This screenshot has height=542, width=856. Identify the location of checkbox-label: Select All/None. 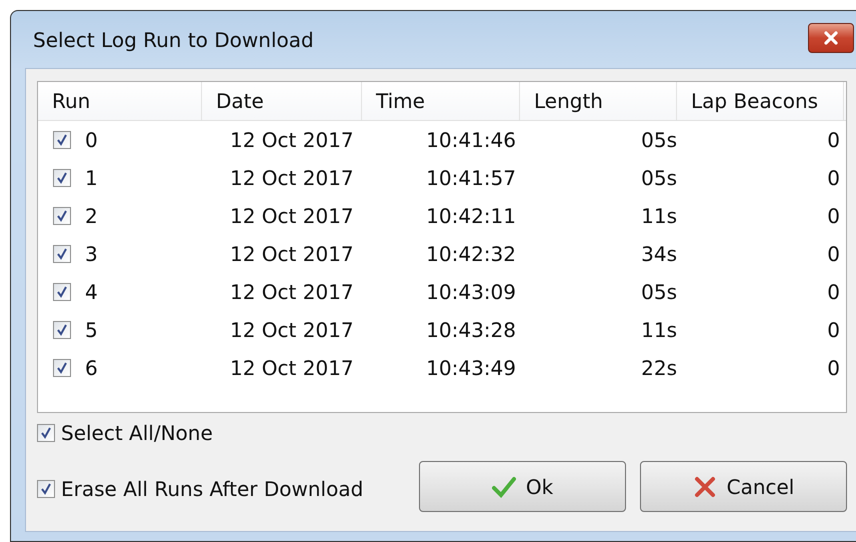
(137, 433).